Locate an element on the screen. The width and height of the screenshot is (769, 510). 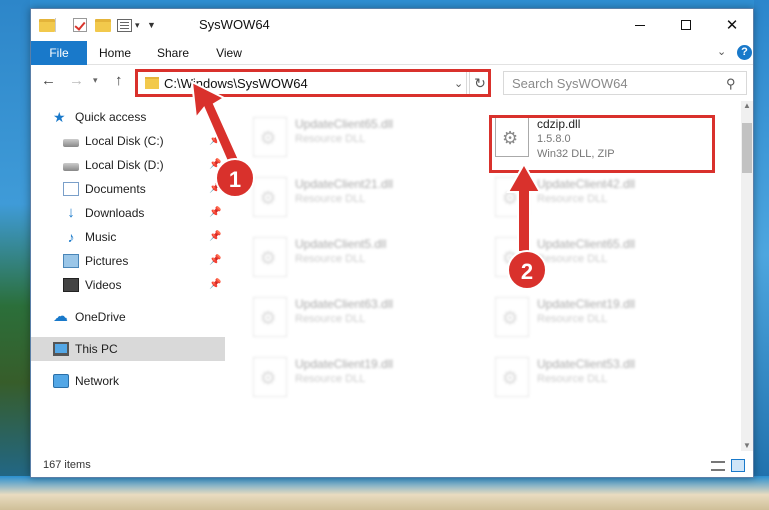
scroll-thumb is located at coordinates (747, 148).